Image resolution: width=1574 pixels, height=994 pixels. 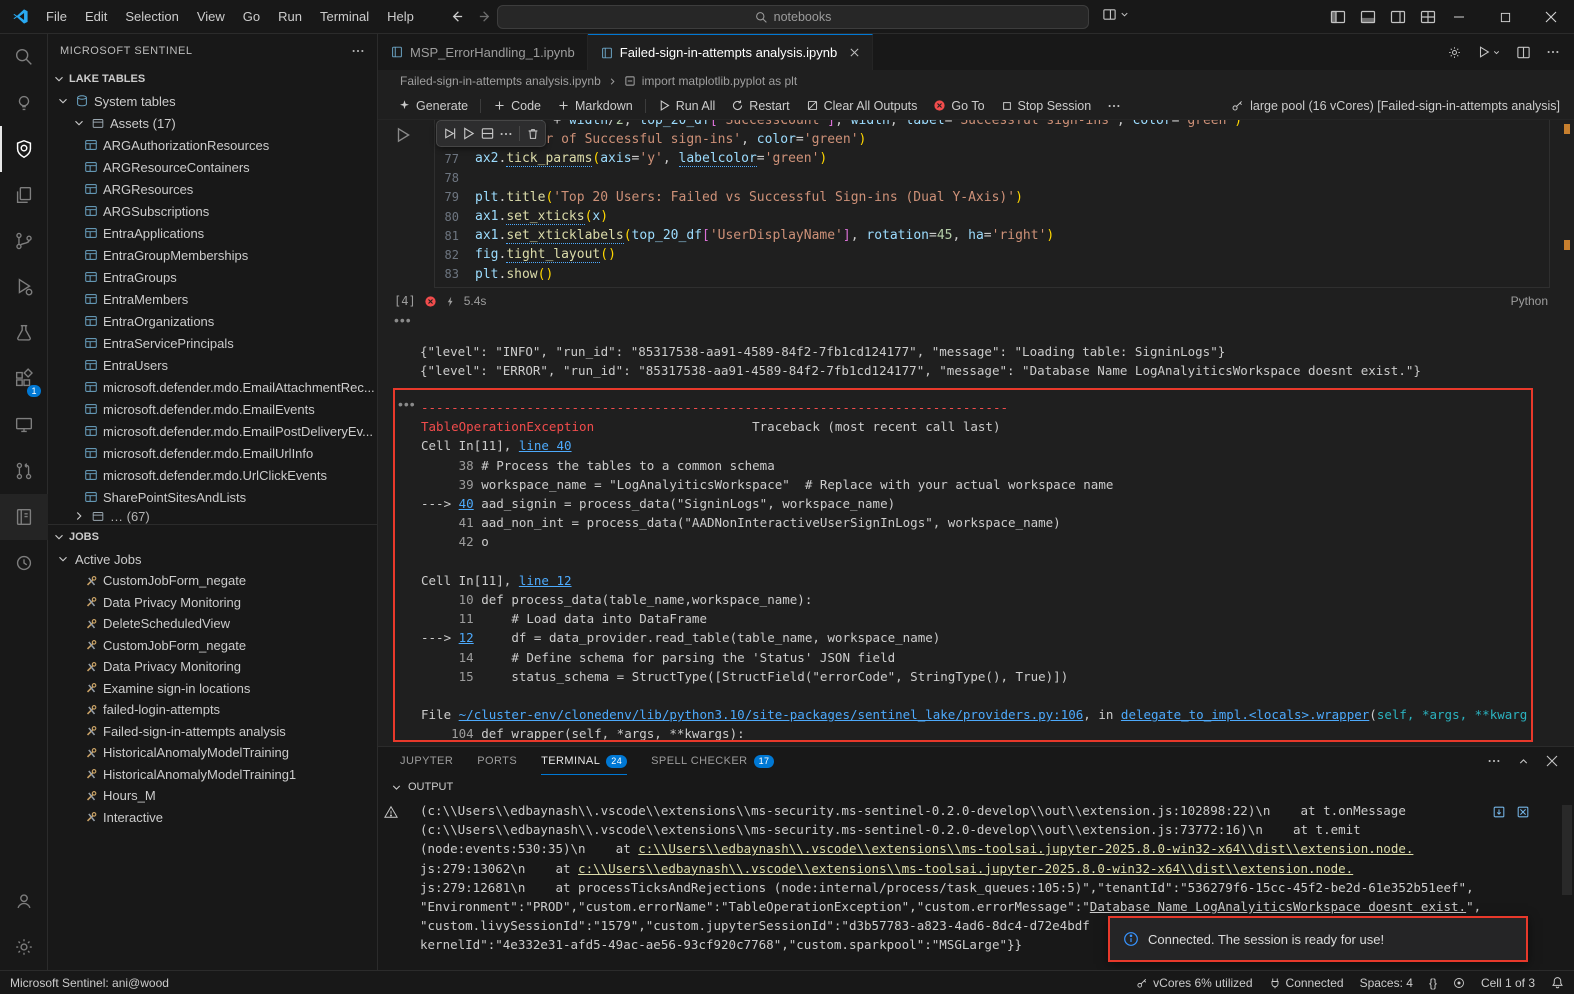 I want to click on code-line: 78, so click(x=992, y=178).